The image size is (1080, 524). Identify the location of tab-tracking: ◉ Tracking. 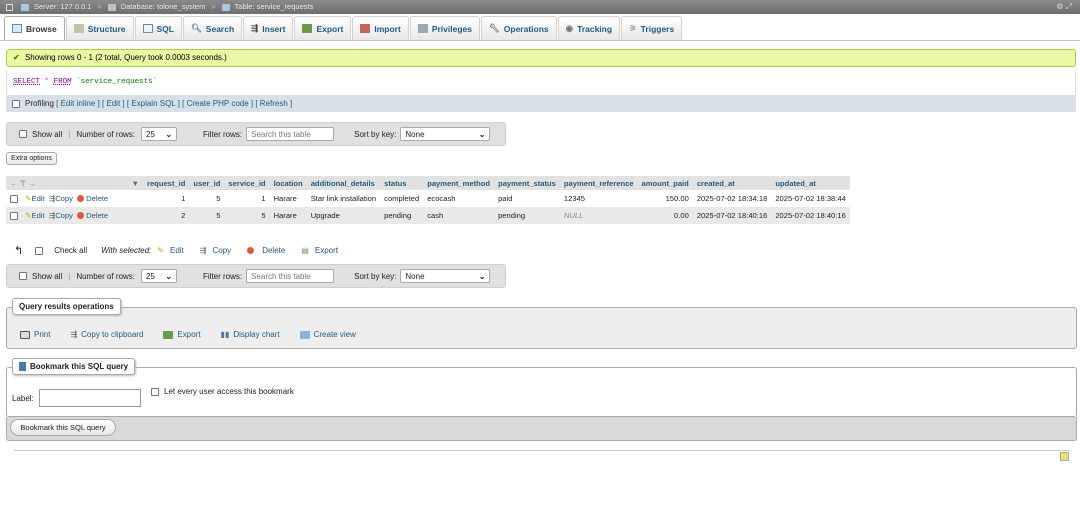
(589, 28).